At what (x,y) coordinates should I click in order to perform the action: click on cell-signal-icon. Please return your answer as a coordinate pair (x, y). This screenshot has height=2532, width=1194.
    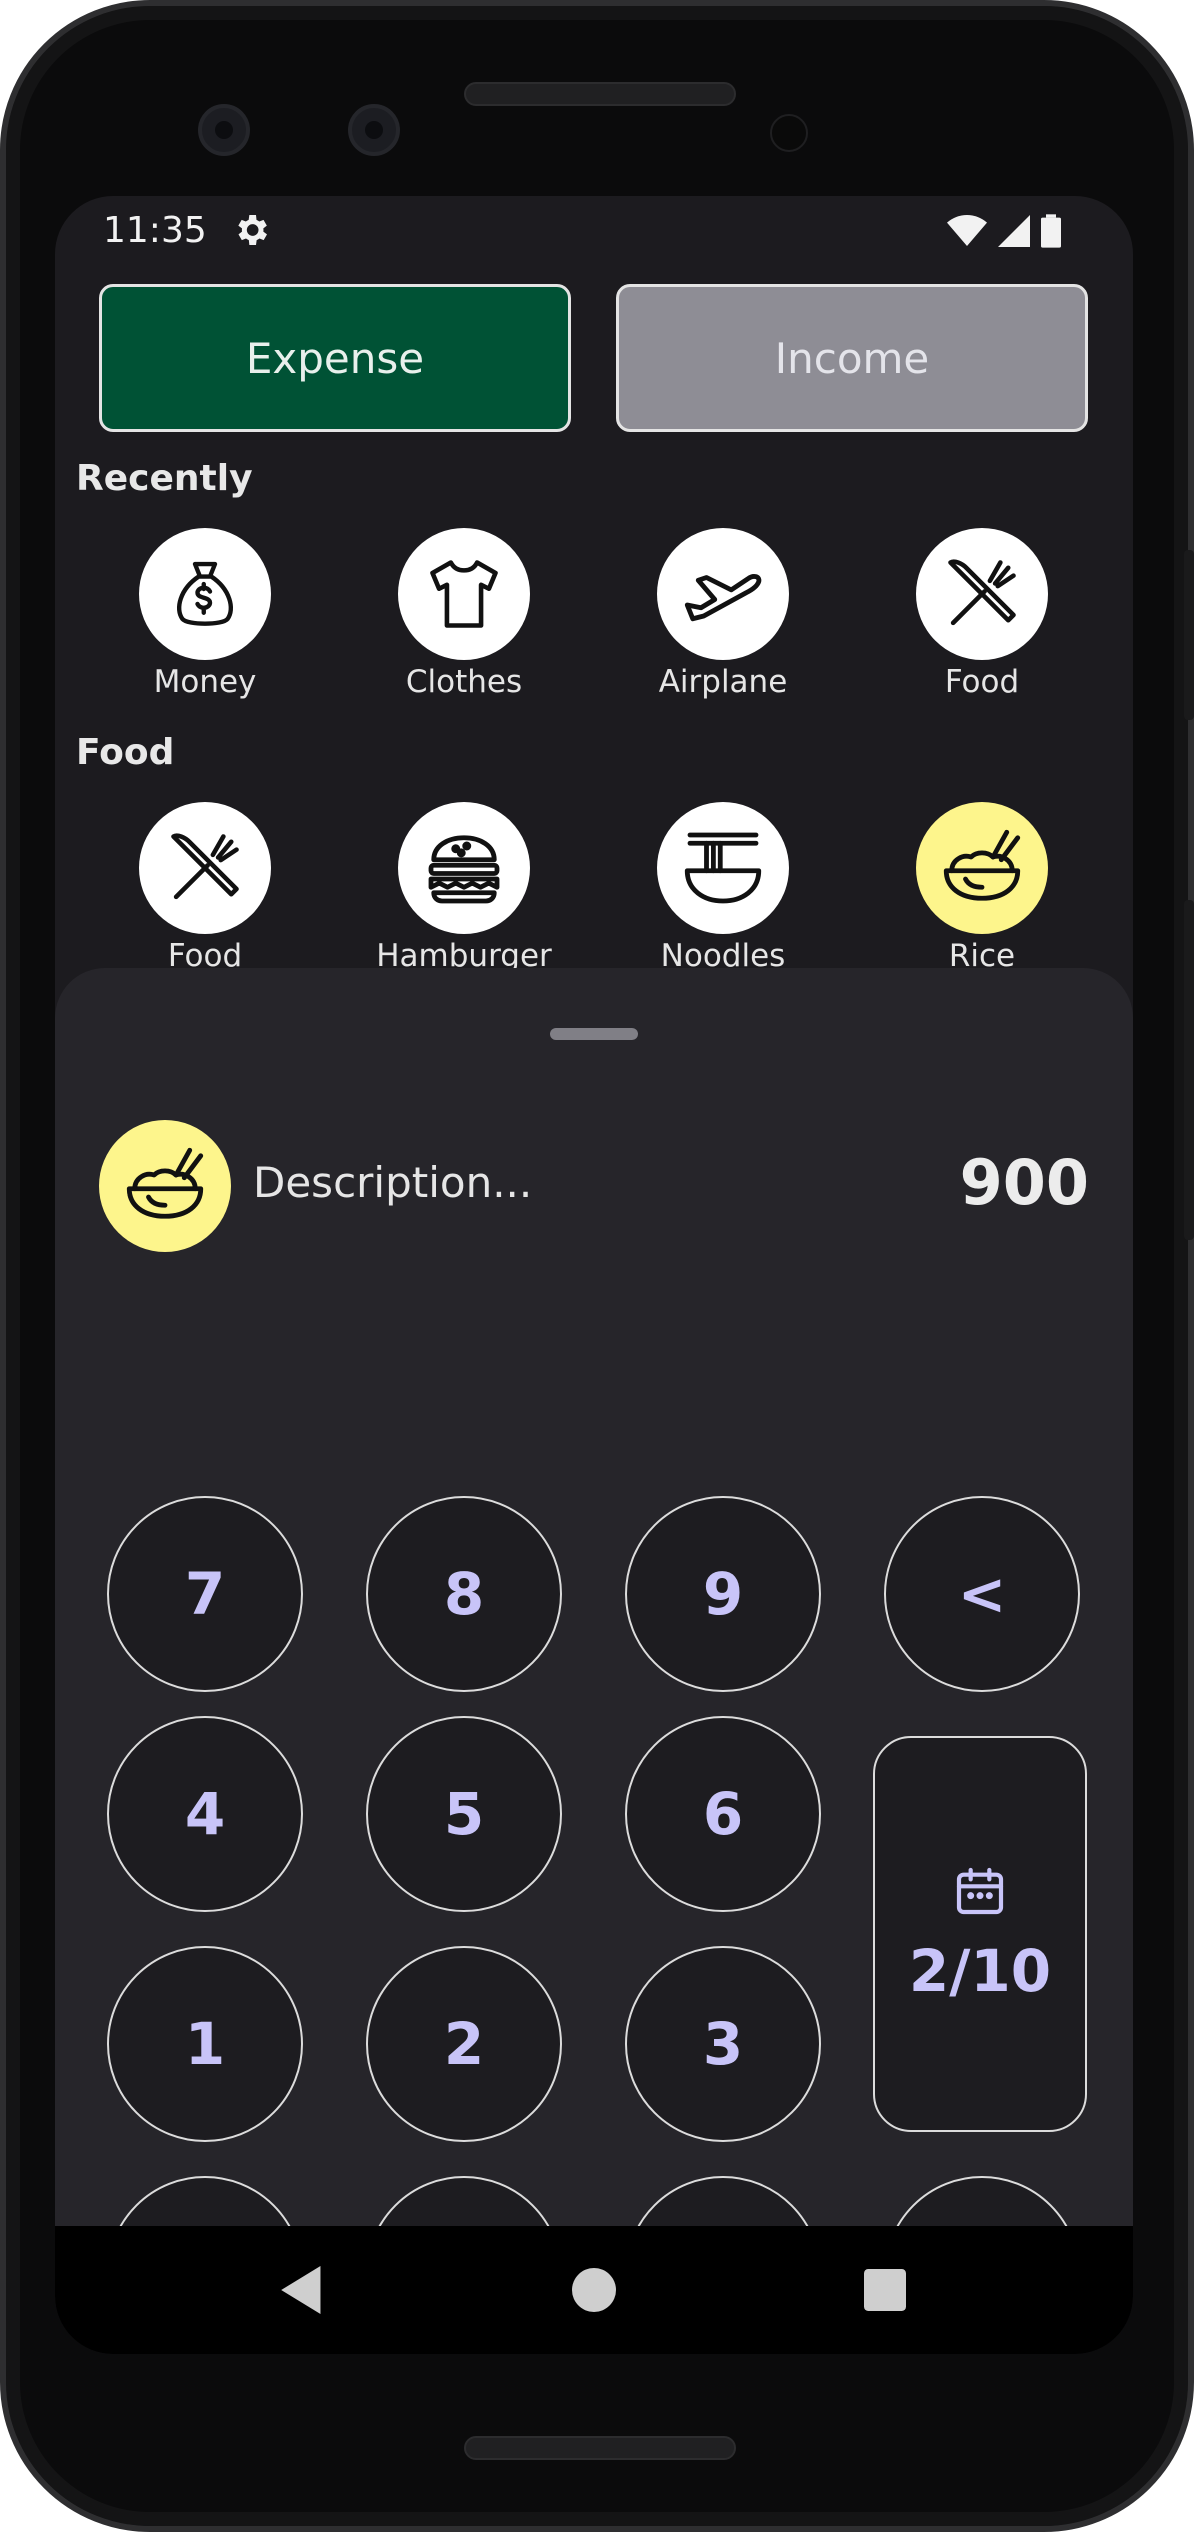
    Looking at the image, I should click on (1014, 231).